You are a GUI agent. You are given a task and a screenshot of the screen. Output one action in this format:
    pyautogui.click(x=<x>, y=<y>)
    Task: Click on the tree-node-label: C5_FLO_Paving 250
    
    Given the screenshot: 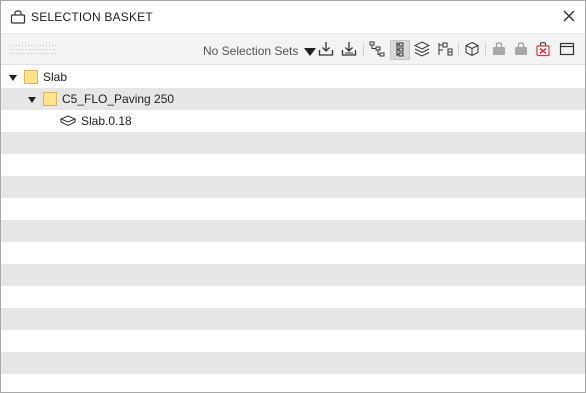 What is the action you would take?
    pyautogui.click(x=118, y=99)
    